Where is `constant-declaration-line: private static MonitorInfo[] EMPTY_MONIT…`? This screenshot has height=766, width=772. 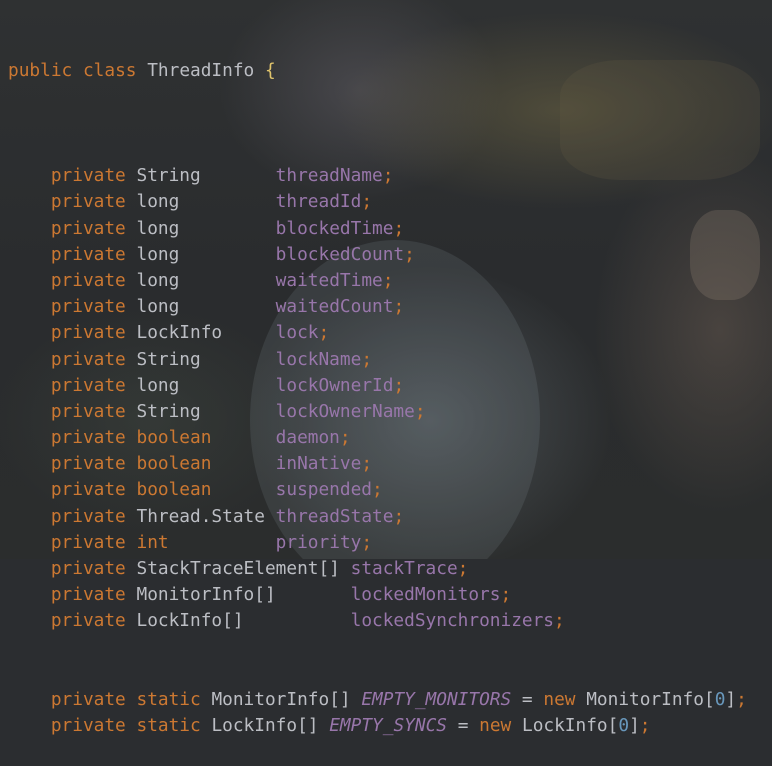
constant-declaration-line: private static MonitorInfo[] EMPTY_MONIT… is located at coordinates (390, 700).